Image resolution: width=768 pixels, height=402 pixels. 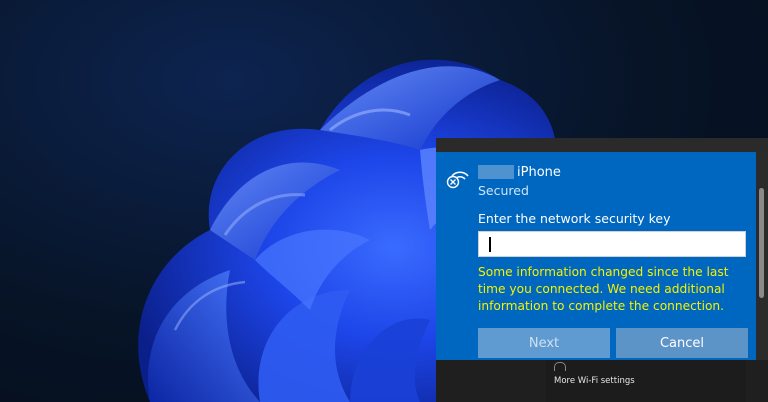 What do you see at coordinates (496, 172) in the screenshot?
I see `redacted-text` at bounding box center [496, 172].